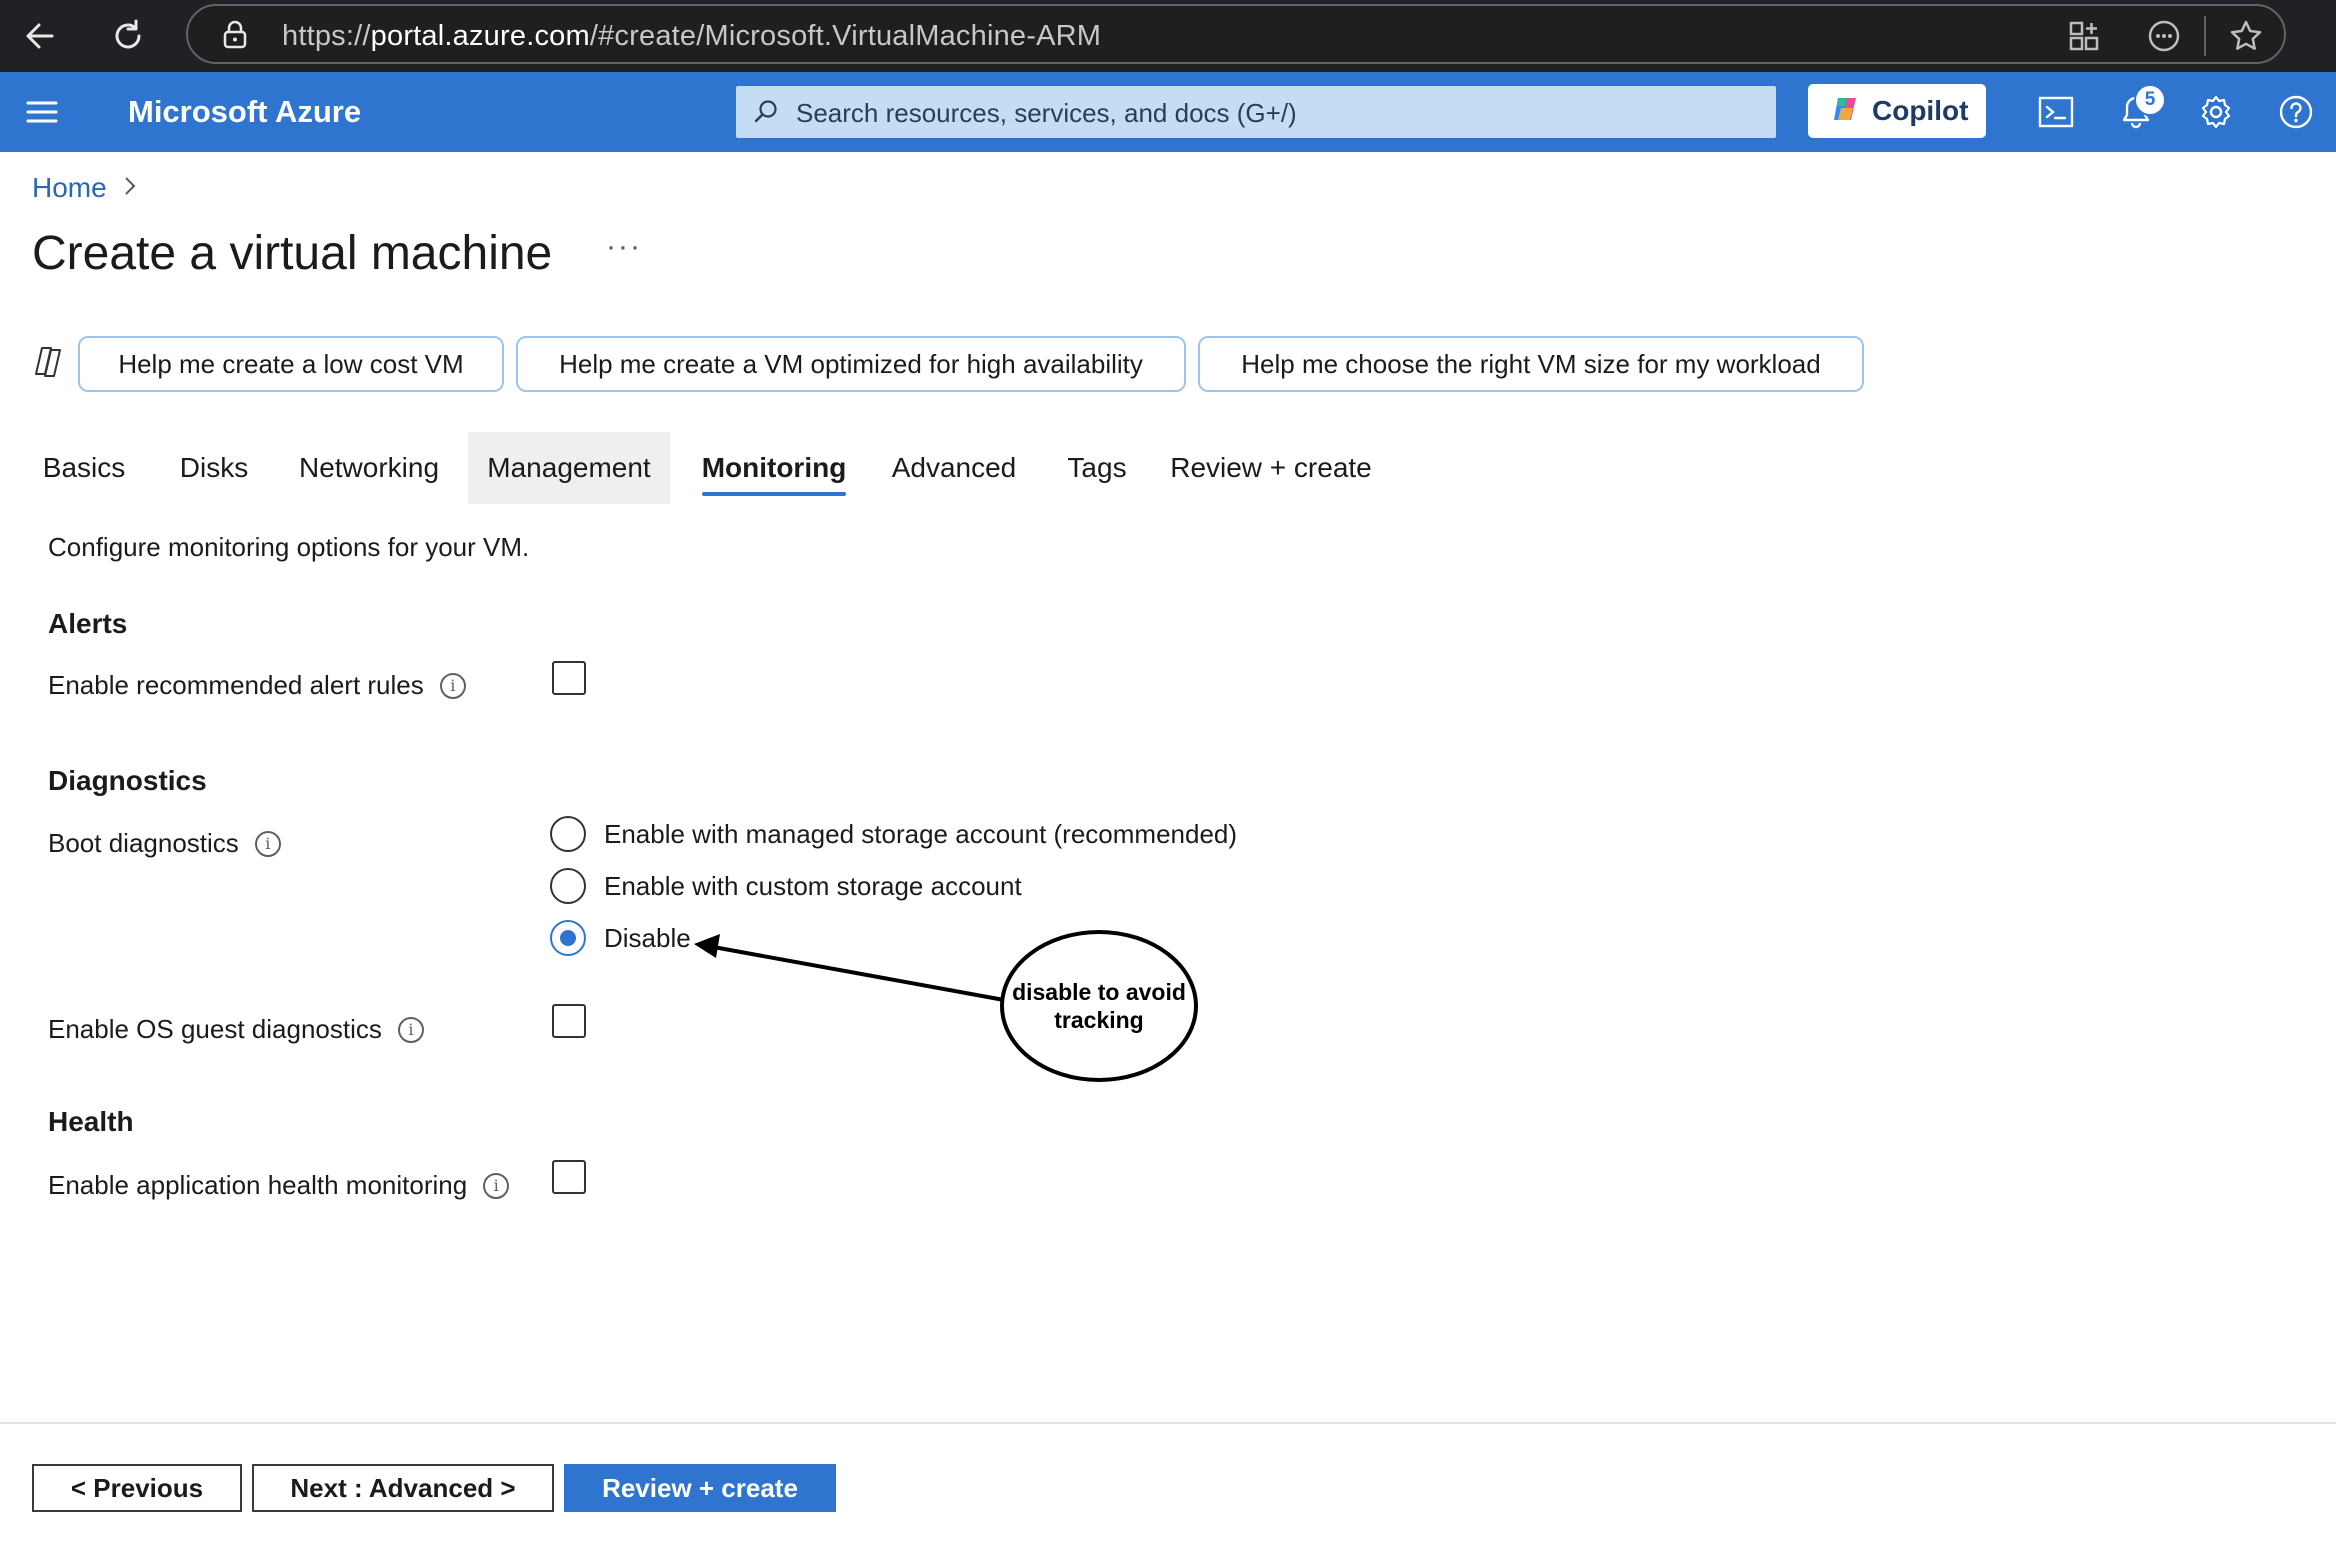 This screenshot has width=2336, height=1544. I want to click on extensions-icon, so click(2084, 36).